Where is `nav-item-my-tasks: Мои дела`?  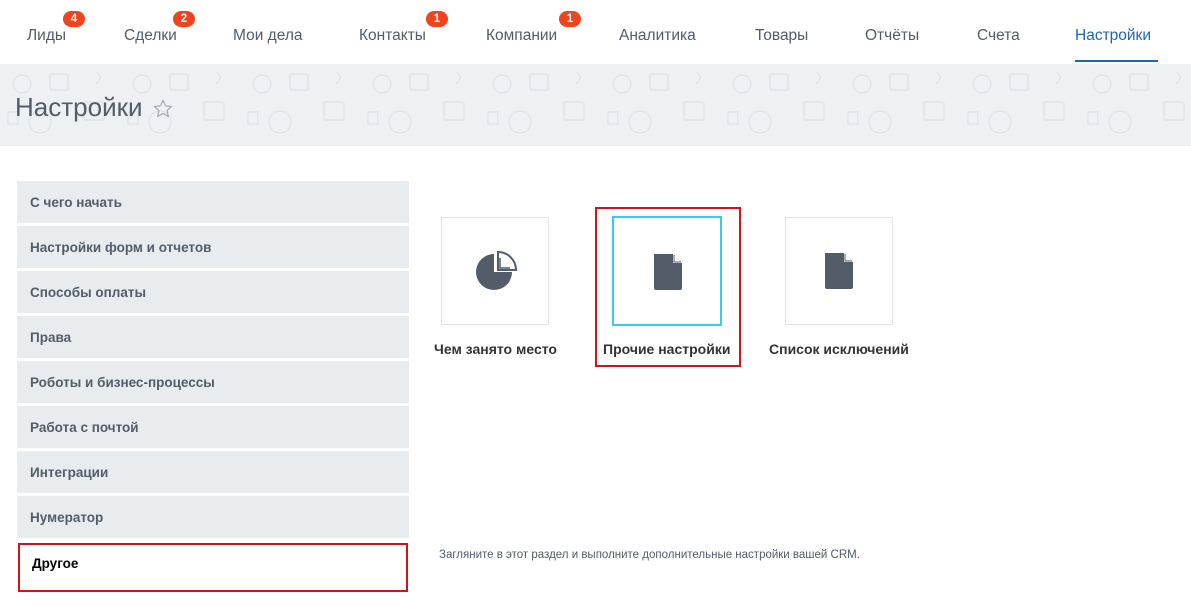 nav-item-my-tasks: Мои дела is located at coordinates (270, 32).